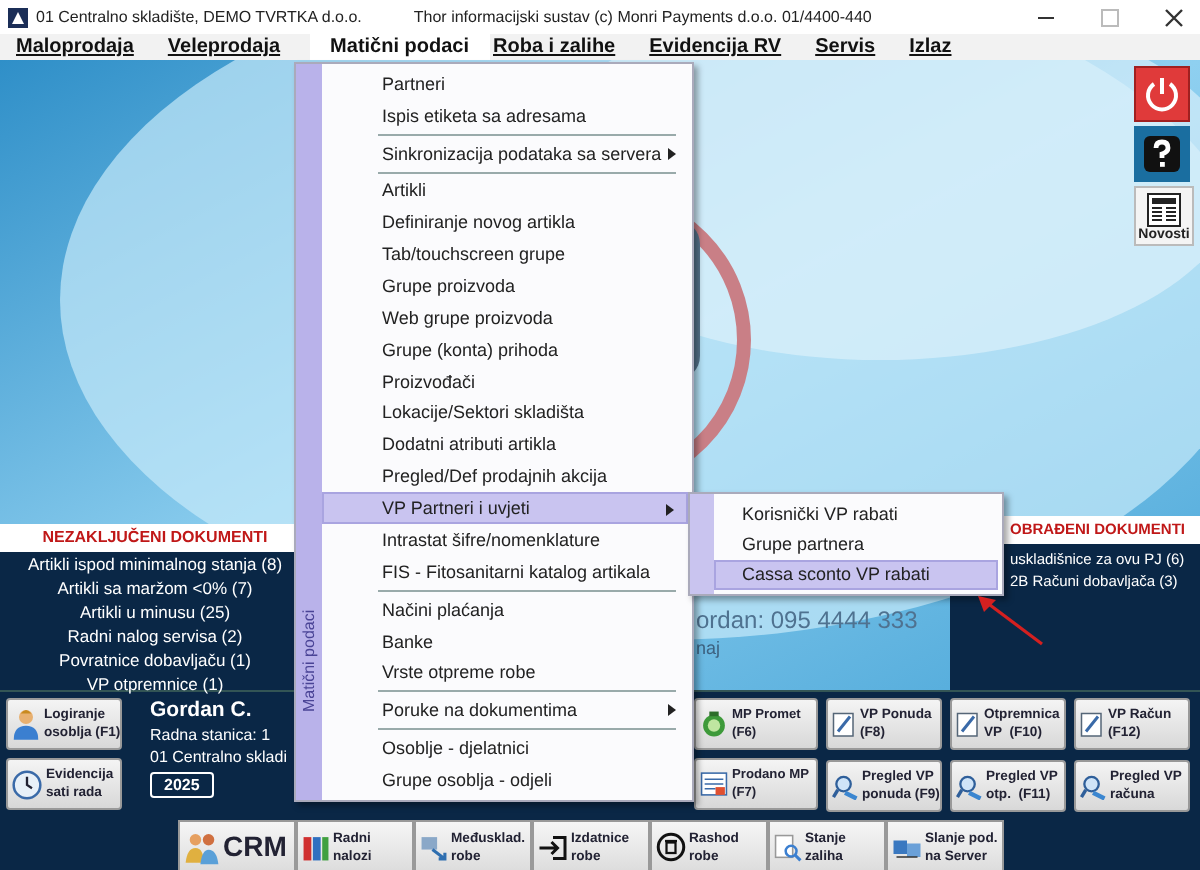  What do you see at coordinates (26, 724) in the screenshot?
I see `person-icon` at bounding box center [26, 724].